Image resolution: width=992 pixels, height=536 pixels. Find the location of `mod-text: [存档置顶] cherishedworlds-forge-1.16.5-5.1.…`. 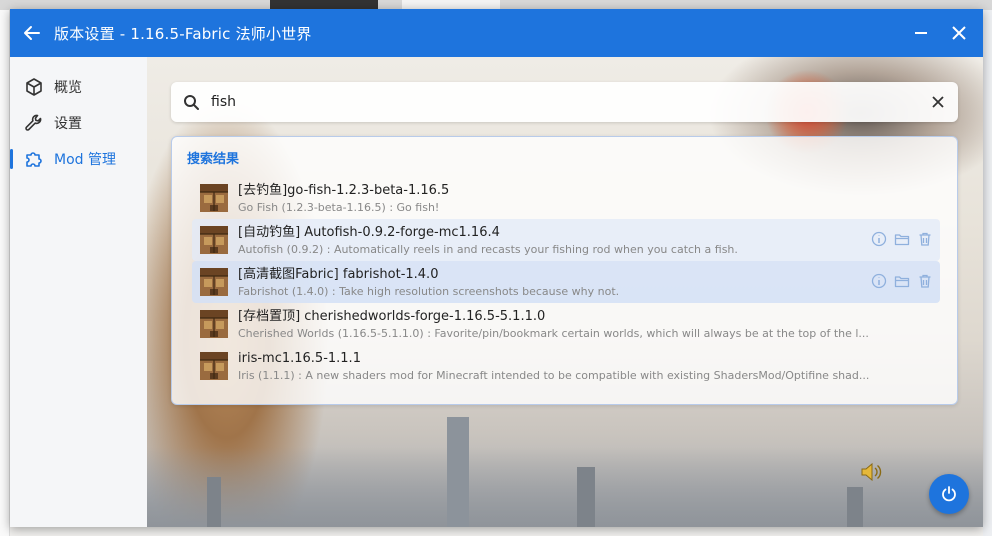

mod-text: [存档置顶] cherishedworlds-forge-1.16.5-5.1.… is located at coordinates (589, 324).